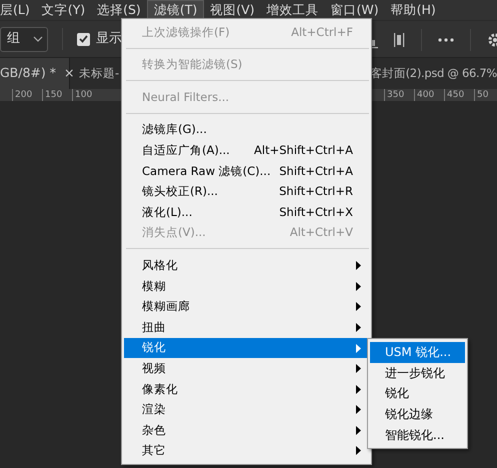  What do you see at coordinates (166, 307) in the screenshot?
I see `menu-item-label: 模糊画廊` at bounding box center [166, 307].